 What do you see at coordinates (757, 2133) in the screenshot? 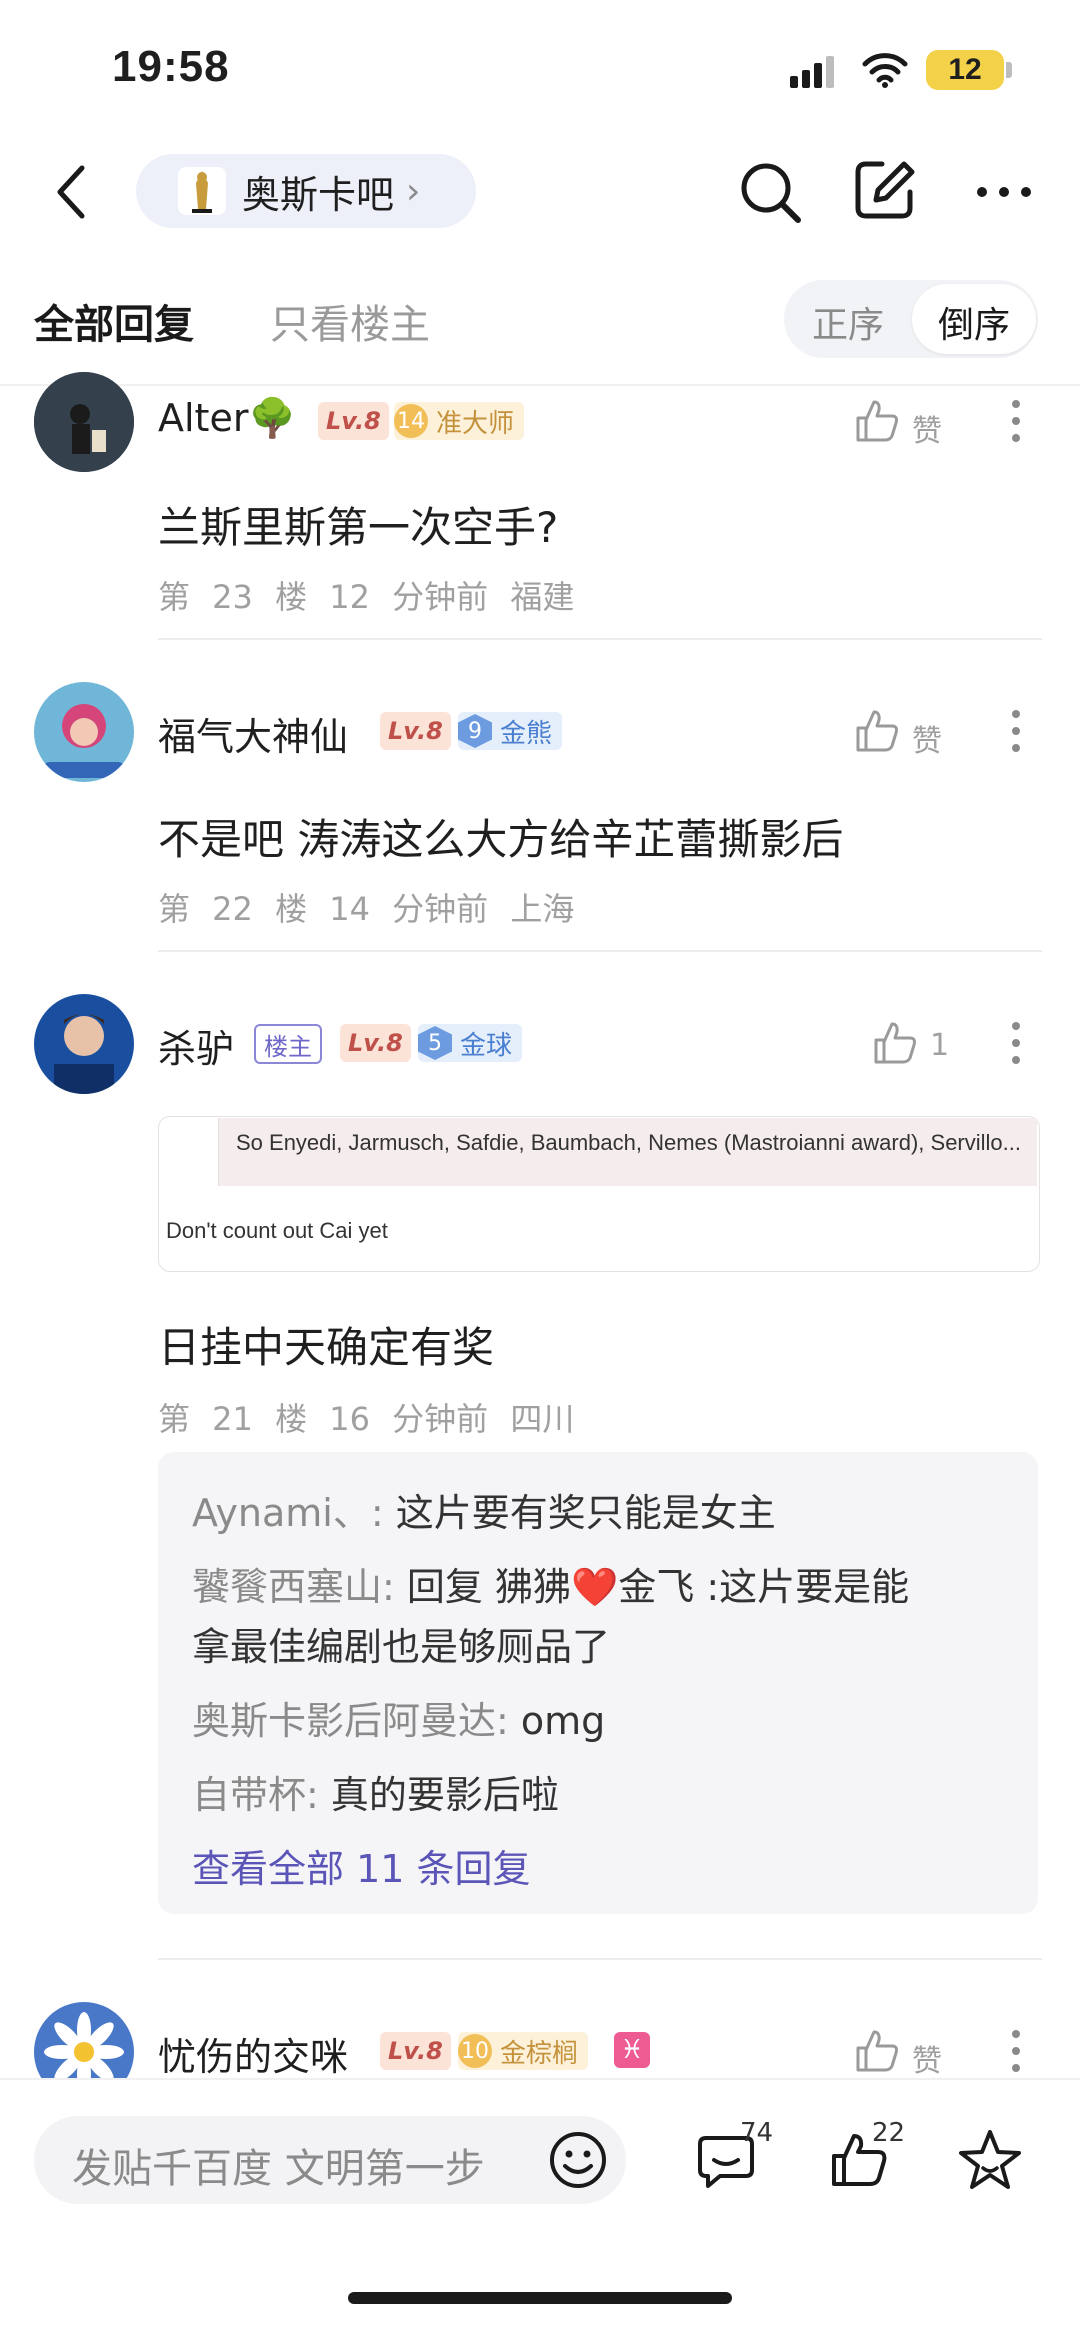
I see `comment-count: 74` at bounding box center [757, 2133].